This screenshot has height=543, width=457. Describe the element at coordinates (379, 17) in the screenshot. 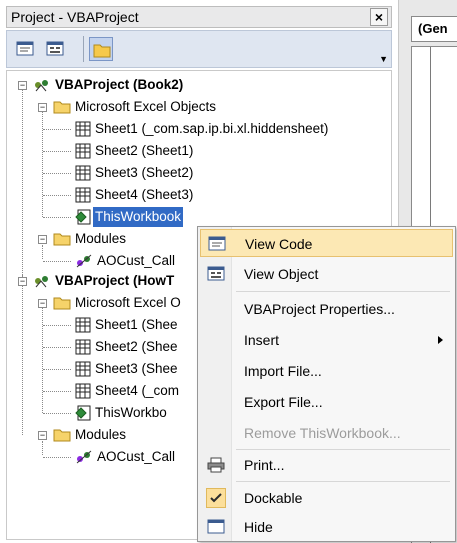

I see `close-button: ×` at that location.